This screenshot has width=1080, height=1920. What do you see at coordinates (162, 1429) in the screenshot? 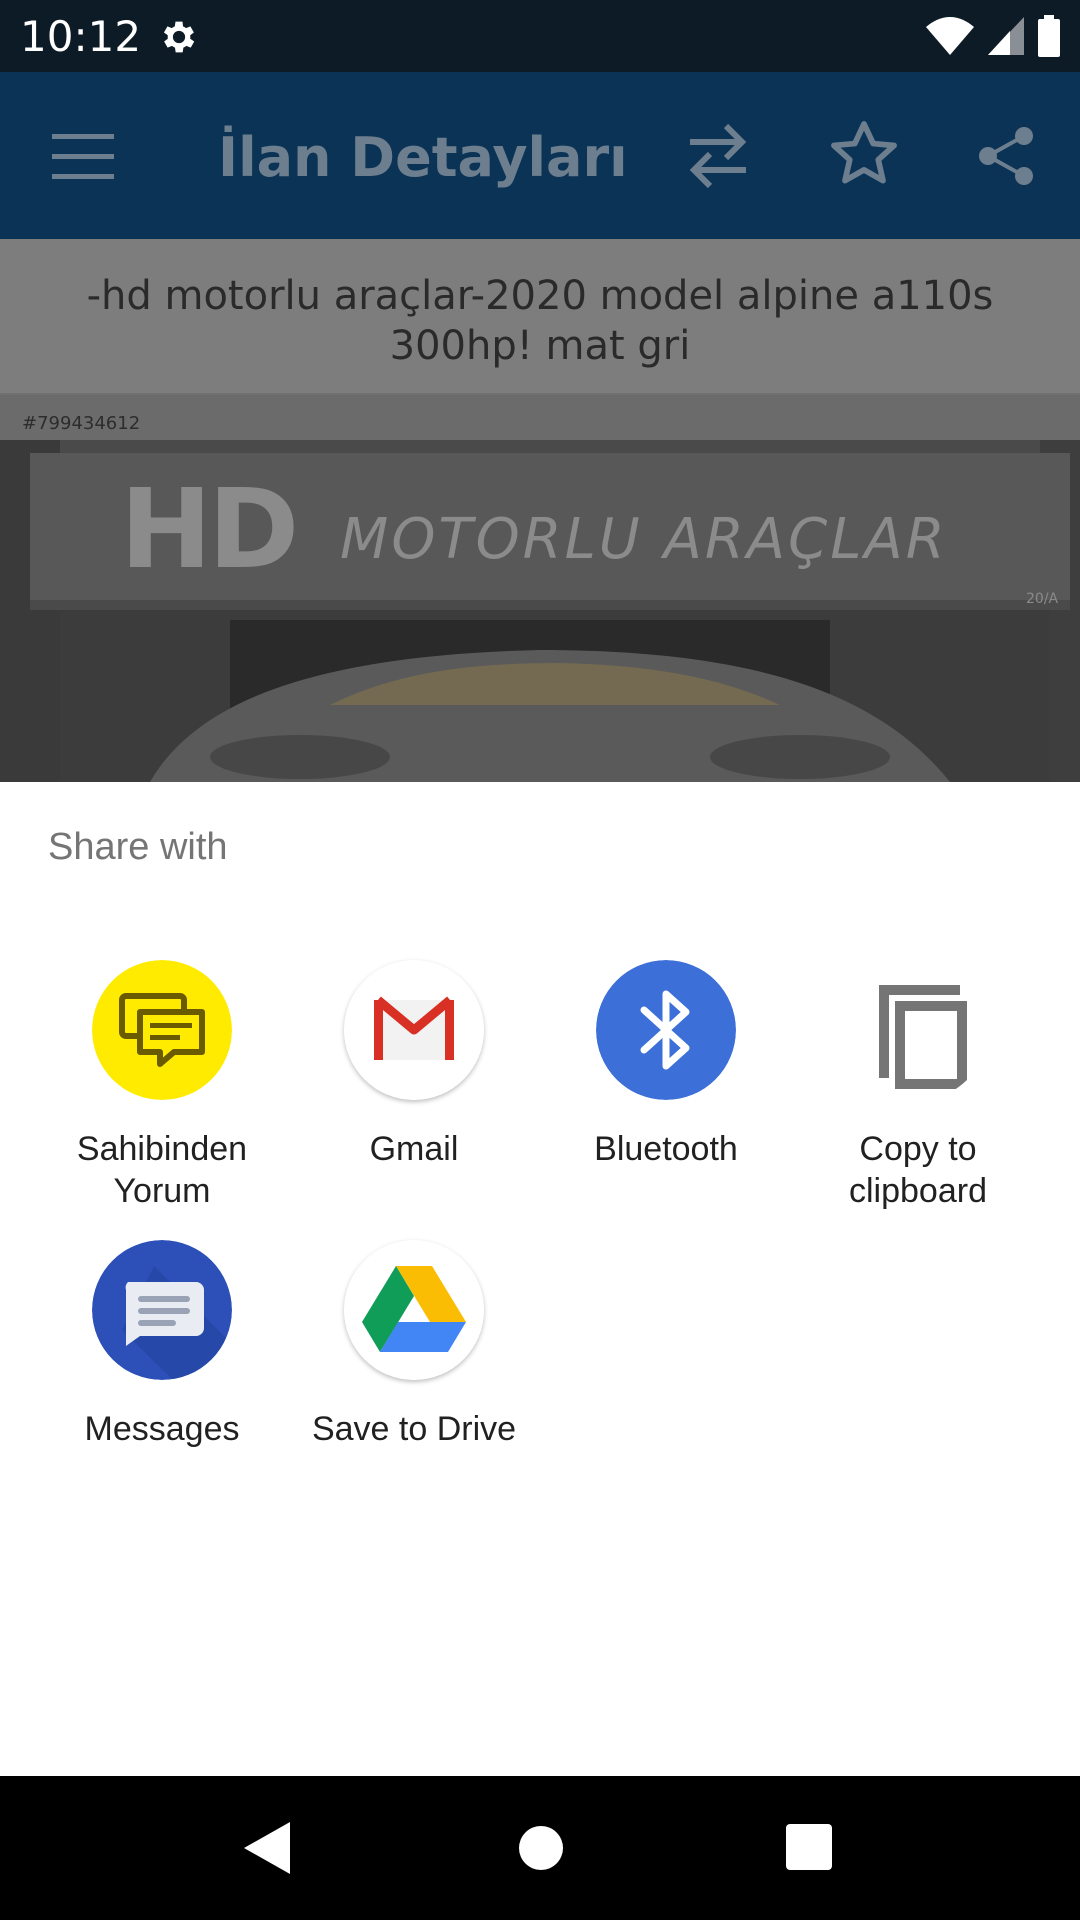
I see `share-target-label: Messages` at bounding box center [162, 1429].